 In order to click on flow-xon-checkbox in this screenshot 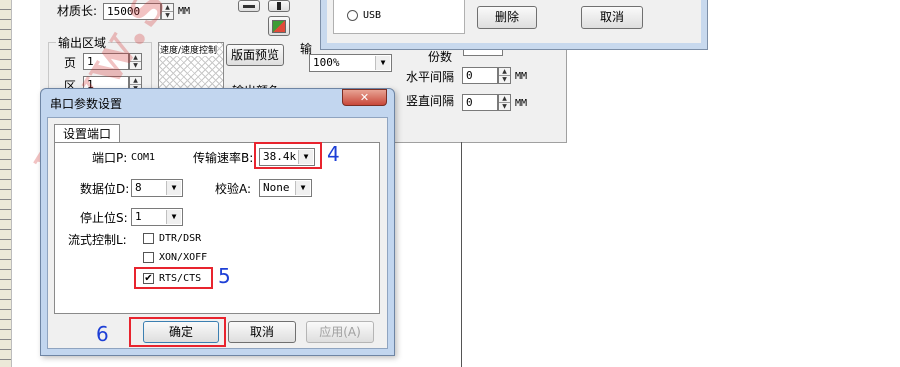, I will do `click(148, 257)`.